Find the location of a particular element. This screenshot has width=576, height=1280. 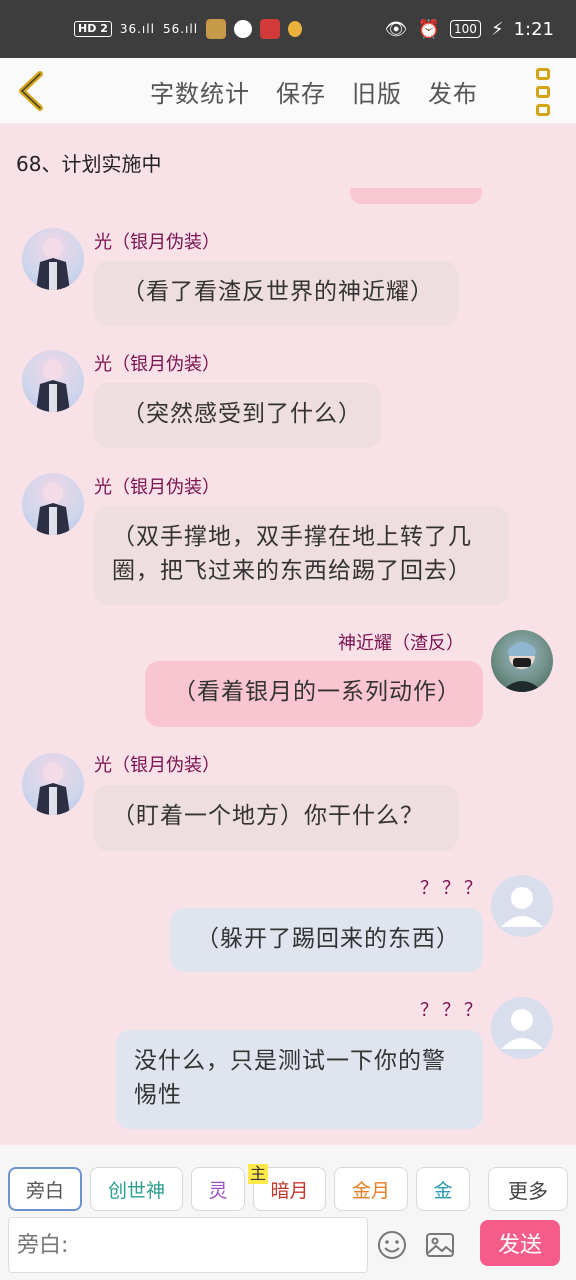

status-bar: HD 2 36.ıll 56.ıll 👁 ⏰ 100 ⚡ 1:21 is located at coordinates (288, 29).